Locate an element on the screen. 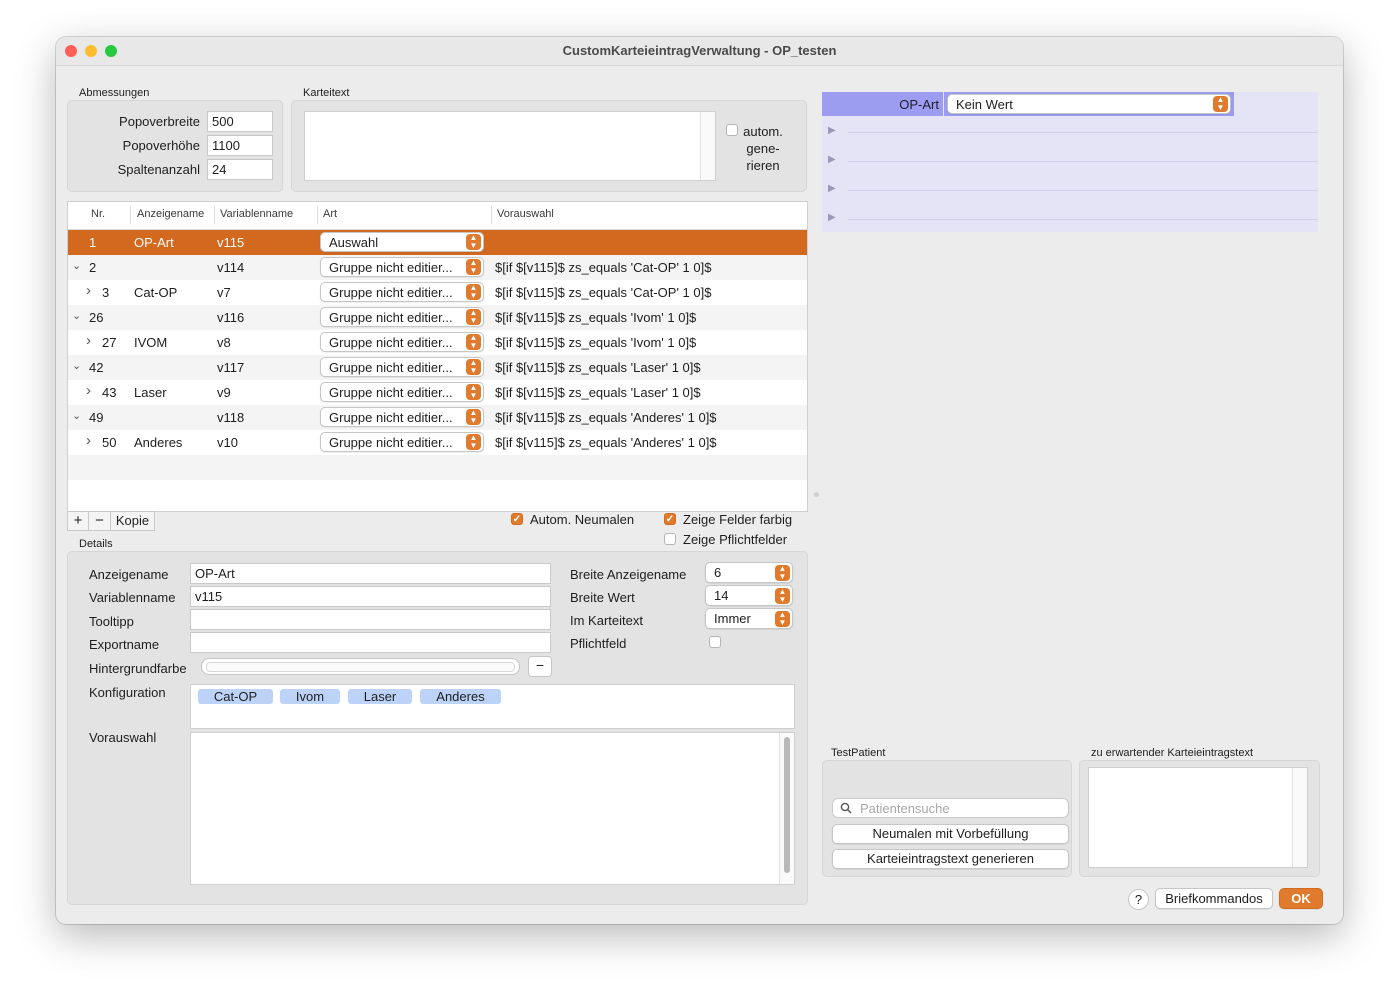 The image size is (1399, 999). exportname-field is located at coordinates (370, 642).